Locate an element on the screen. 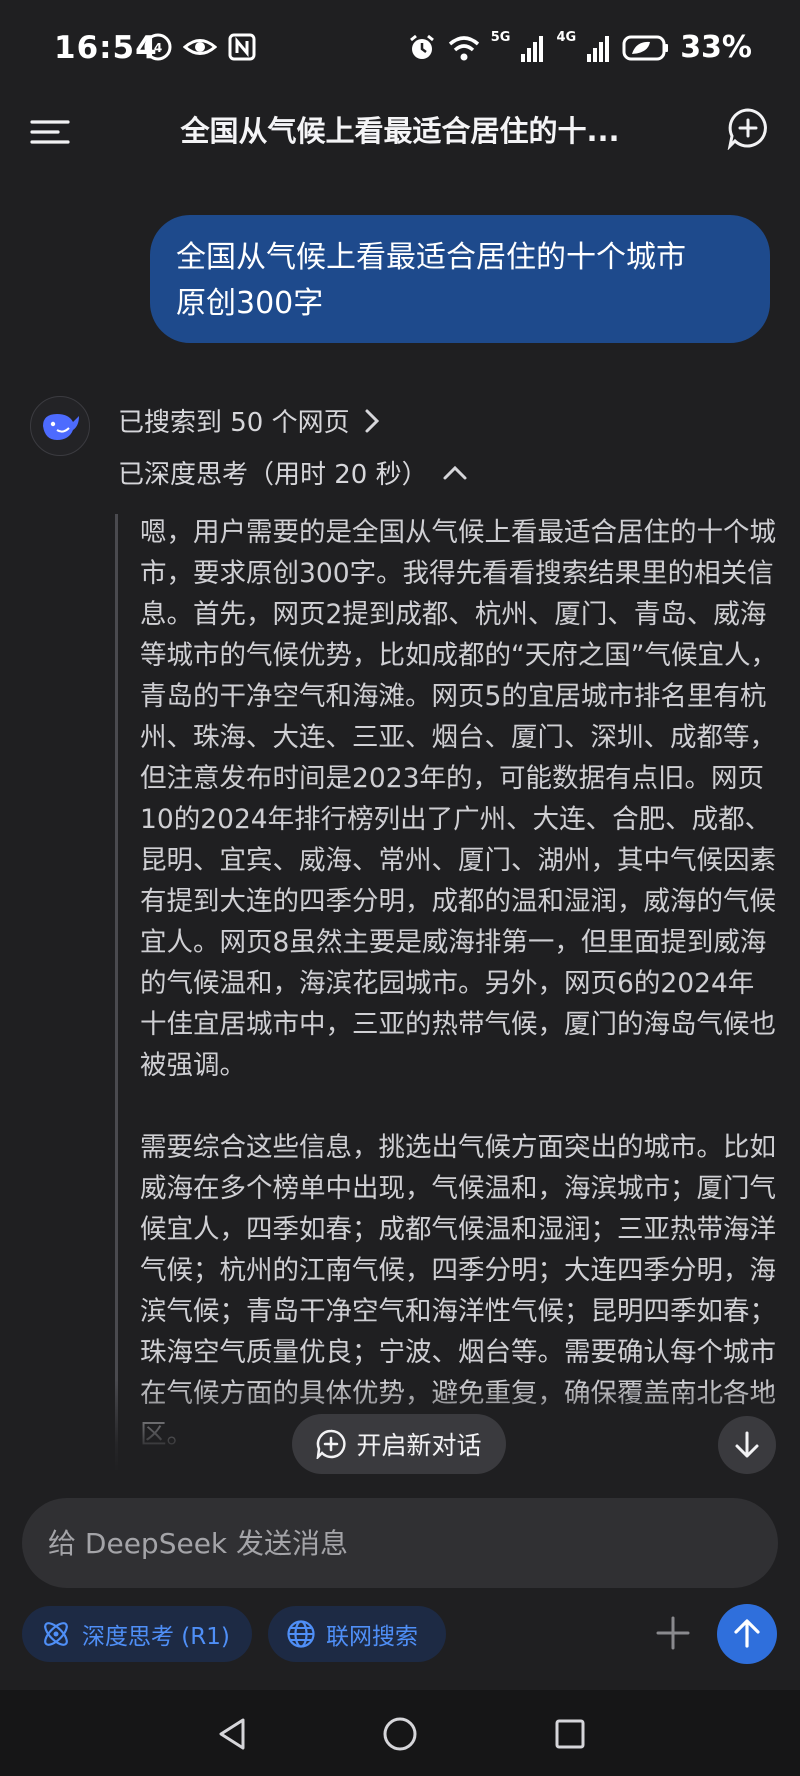  nav-home-button is located at coordinates (400, 1734).